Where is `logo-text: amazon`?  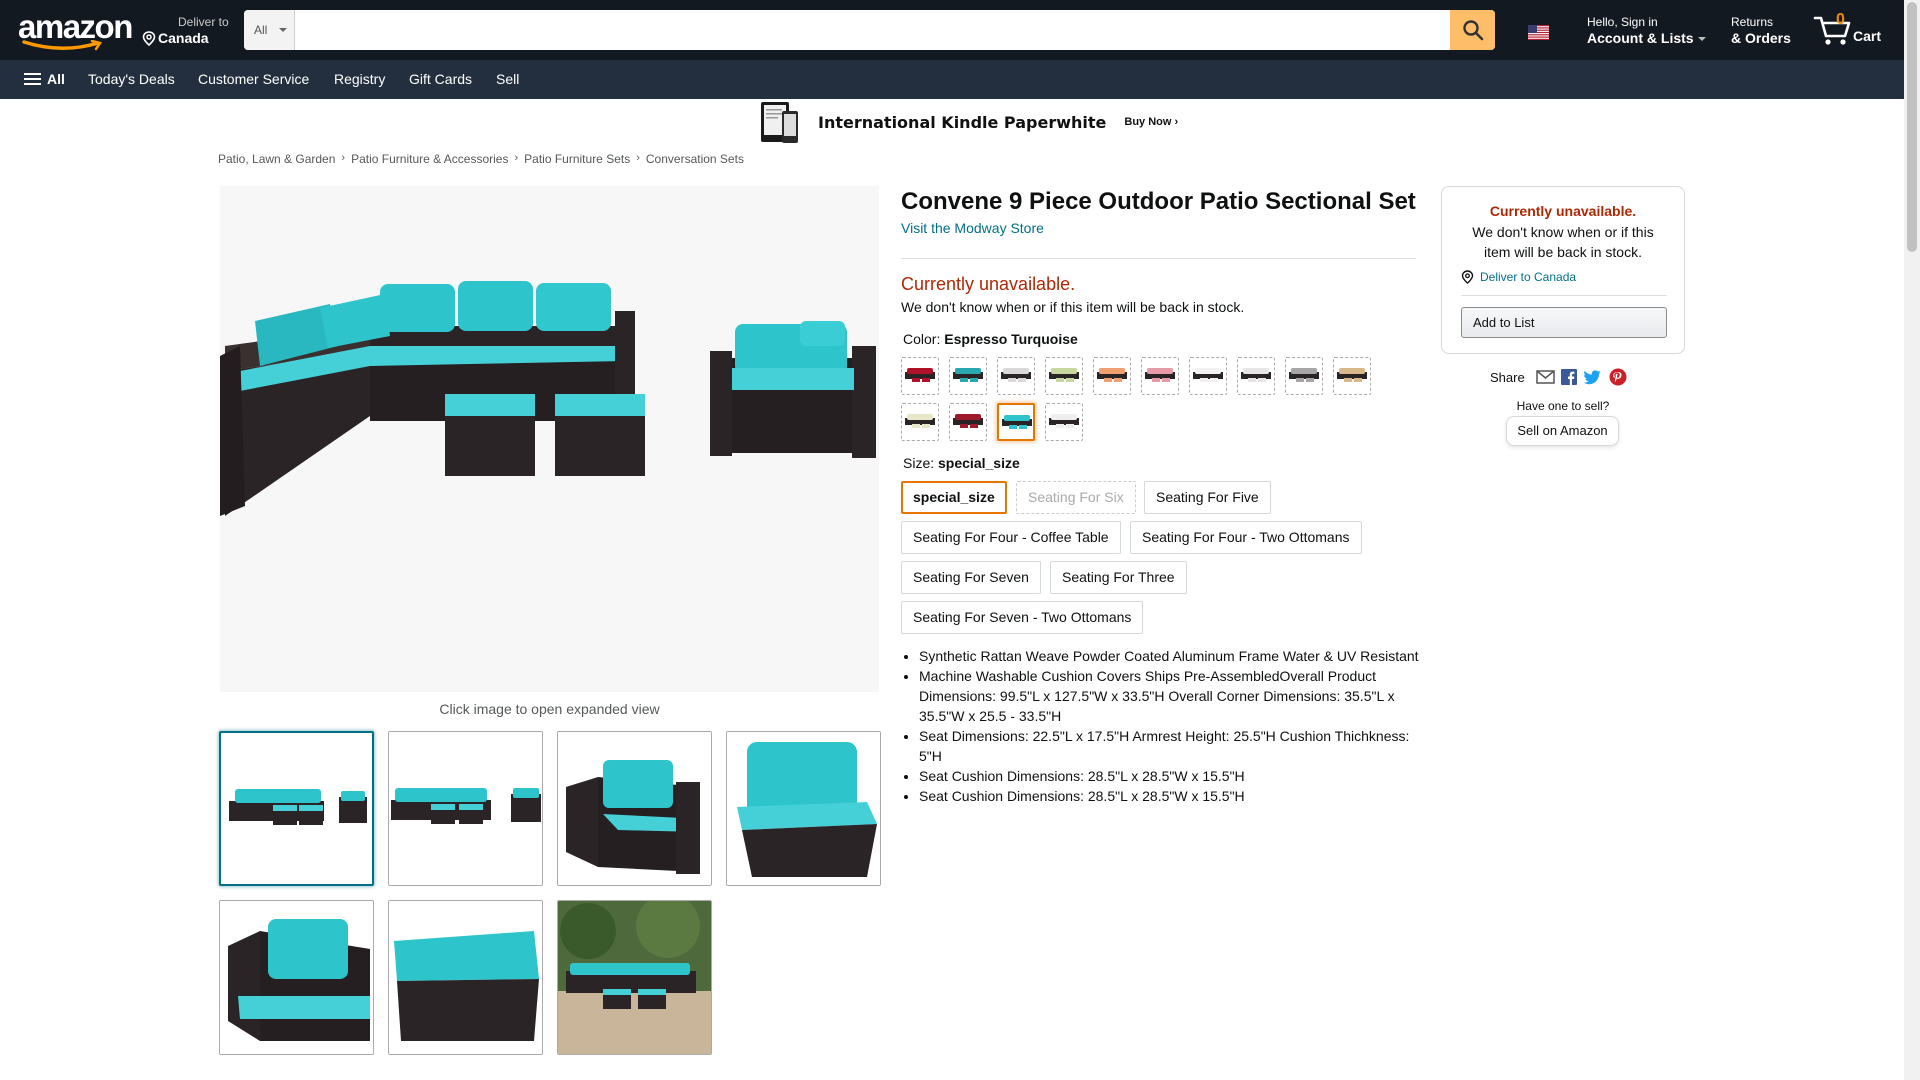 logo-text: amazon is located at coordinates (75, 26).